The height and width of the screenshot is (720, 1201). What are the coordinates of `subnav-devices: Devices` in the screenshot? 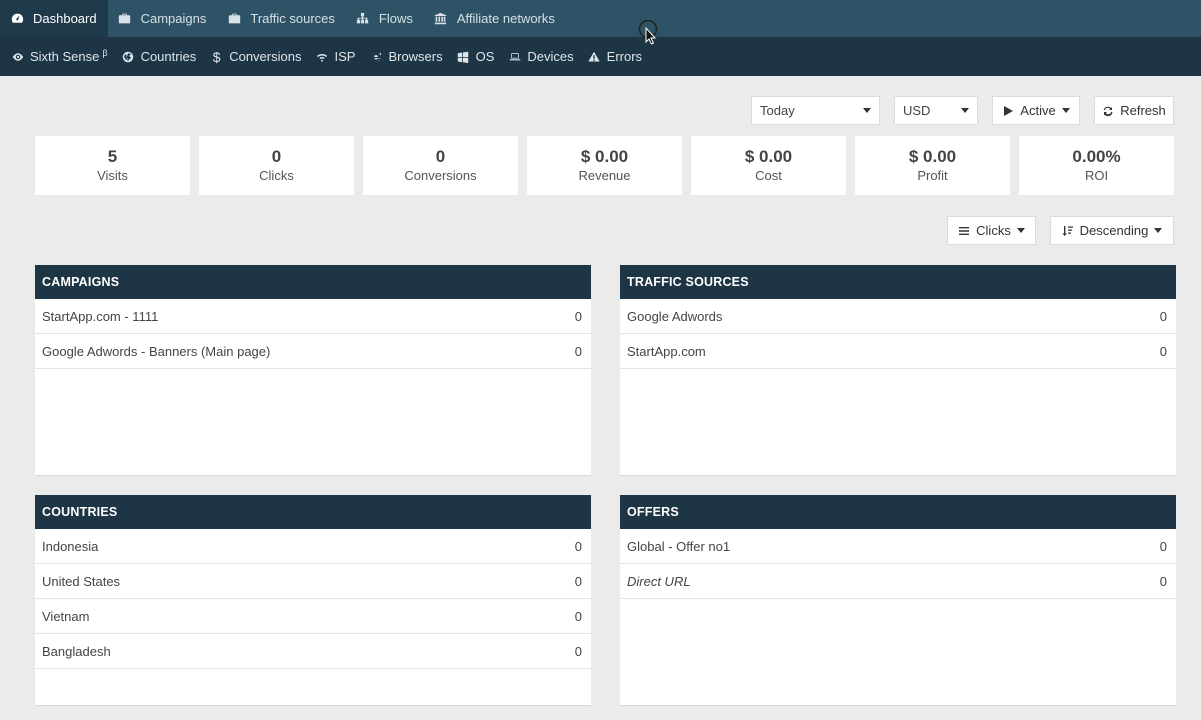 It's located at (540, 56).